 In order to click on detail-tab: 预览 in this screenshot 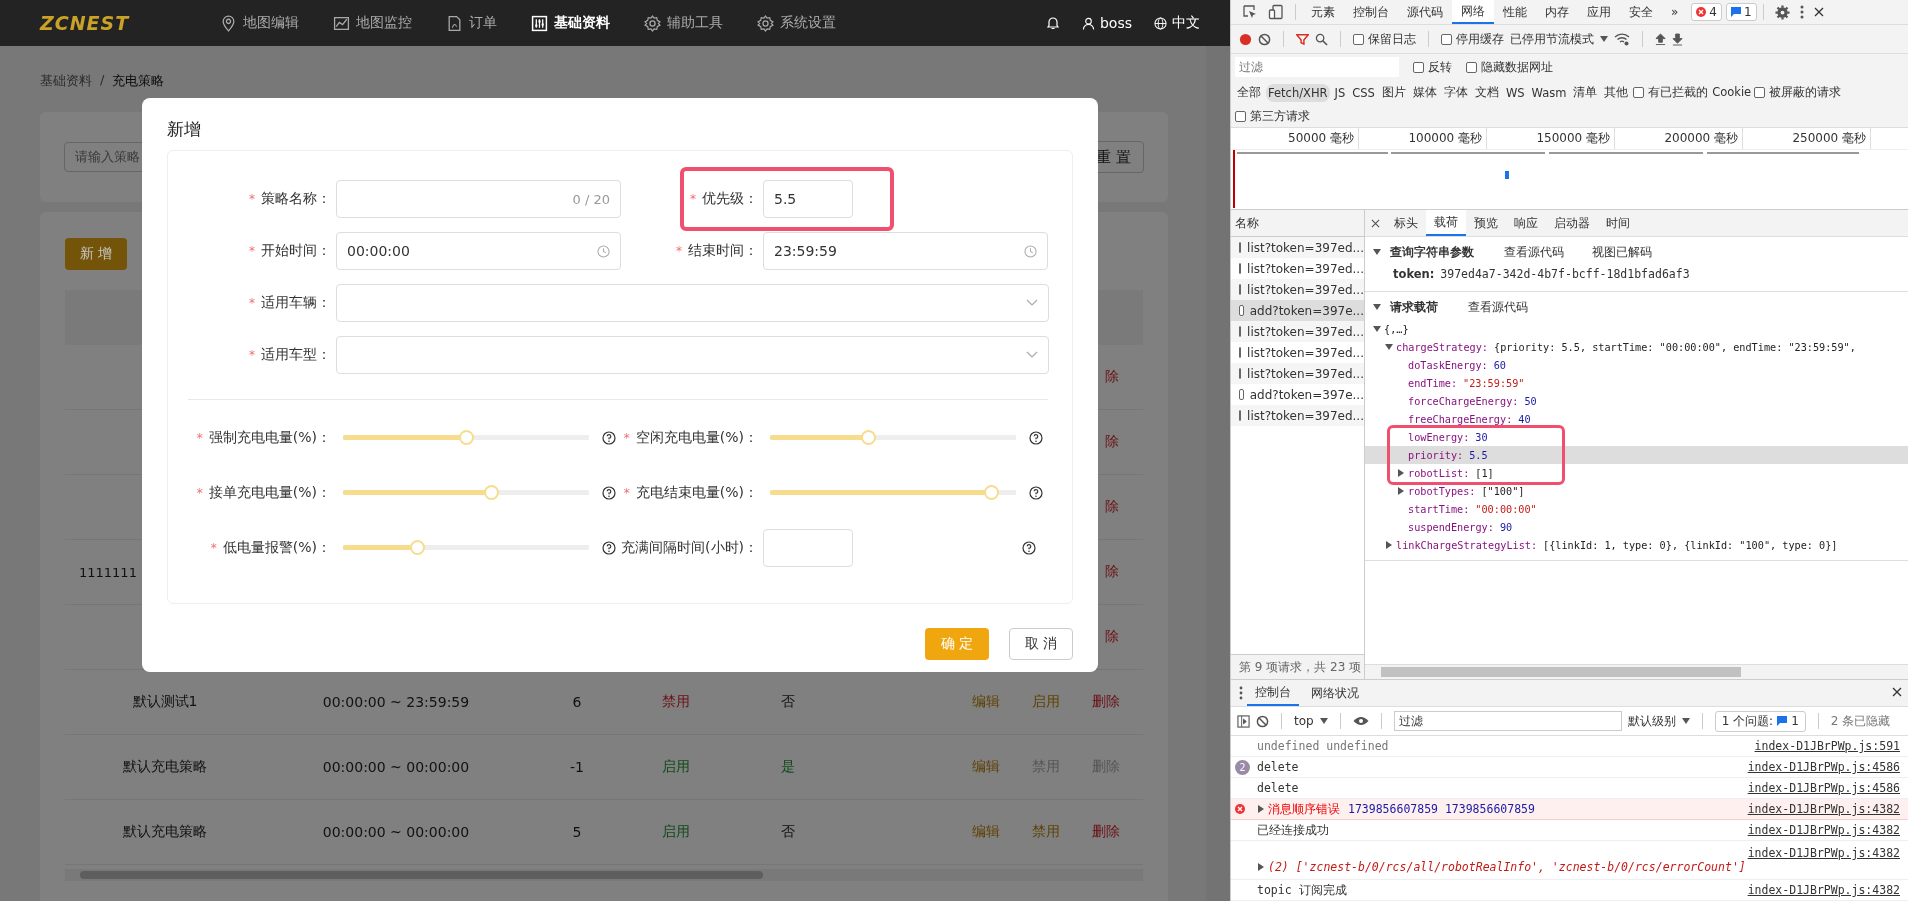, I will do `click(1486, 223)`.